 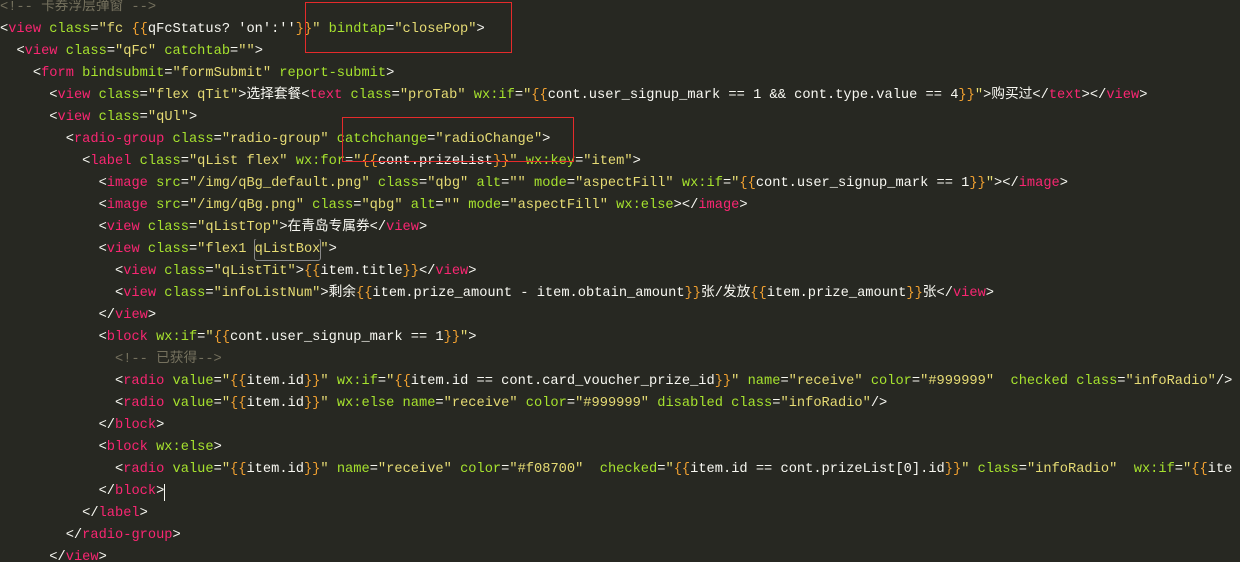 I want to click on punctuation-token: ></, so click(x=1006, y=183).